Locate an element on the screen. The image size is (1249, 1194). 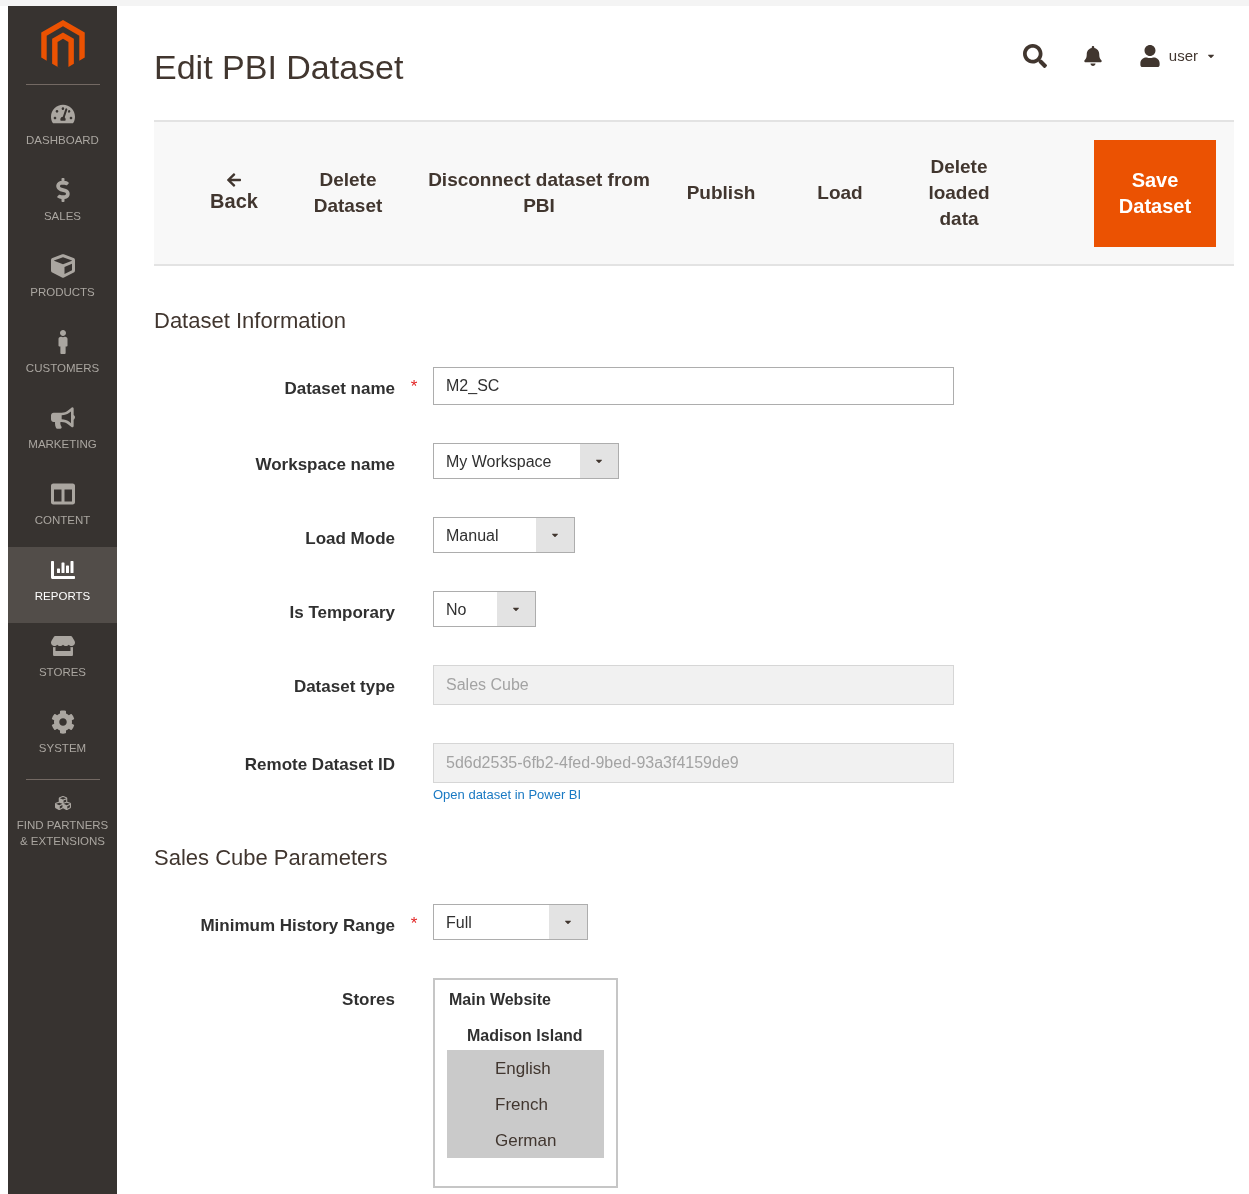
sidebar-item: MARKETING is located at coordinates (62, 433).